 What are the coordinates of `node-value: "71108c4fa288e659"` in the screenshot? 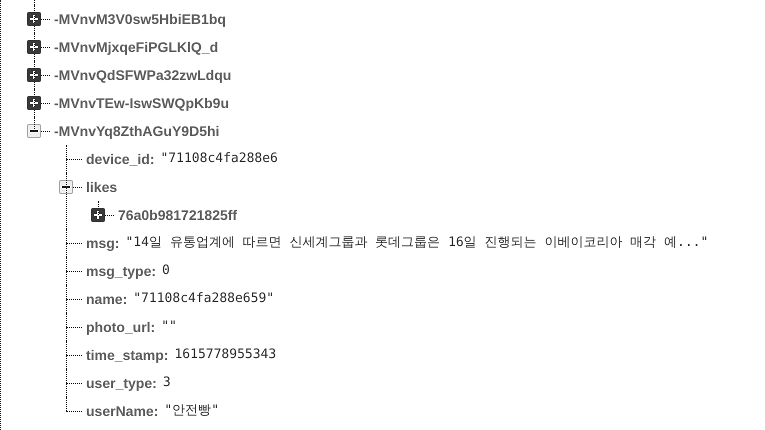 It's located at (203, 299).